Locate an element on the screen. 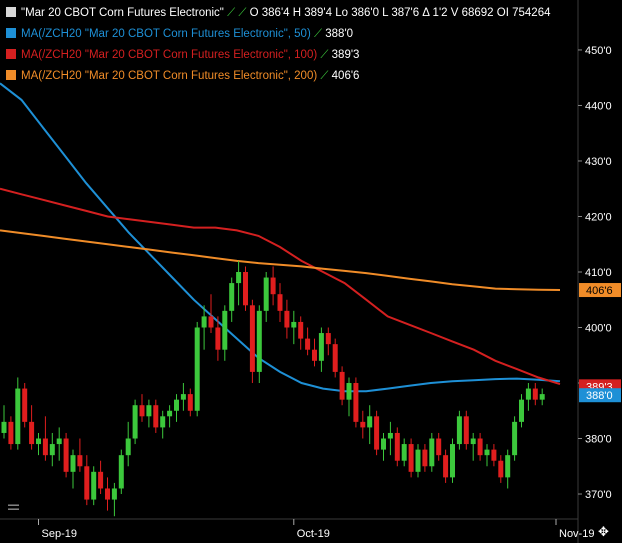 The width and height of the screenshot is (622, 543). price-tag-label: 406'6 is located at coordinates (599, 291).